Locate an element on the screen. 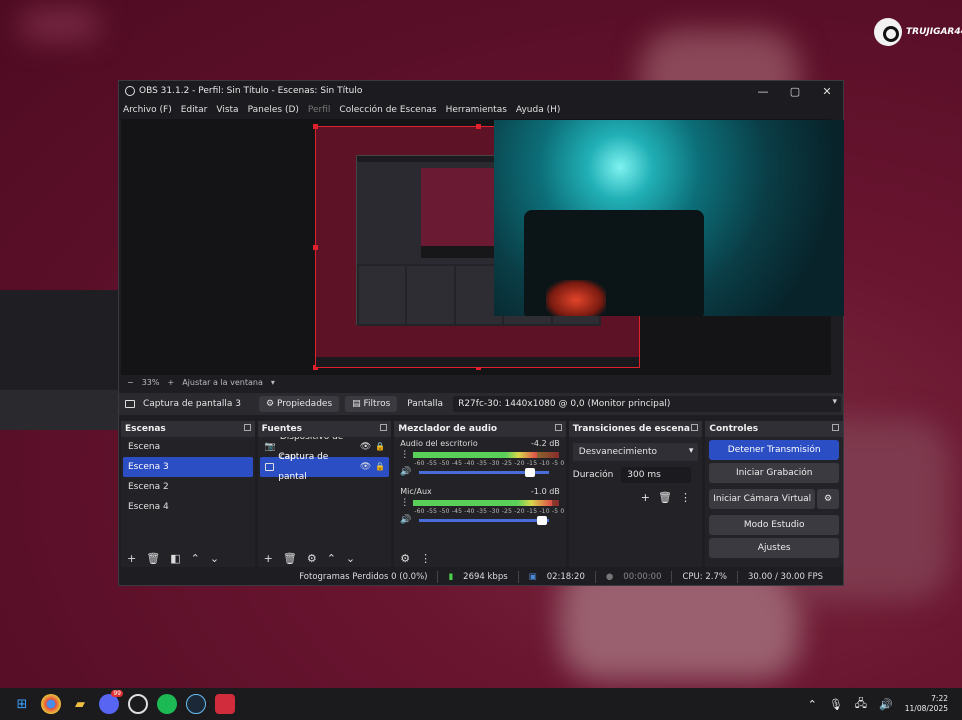 The width and height of the screenshot is (962, 720). zoom-out-button: − is located at coordinates (130, 382).